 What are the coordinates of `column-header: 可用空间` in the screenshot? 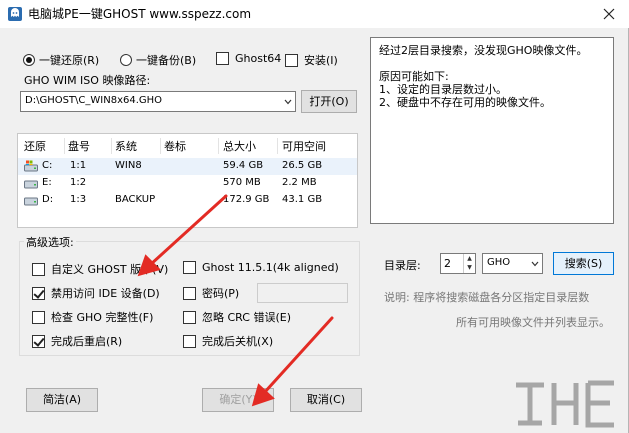 It's located at (304, 146).